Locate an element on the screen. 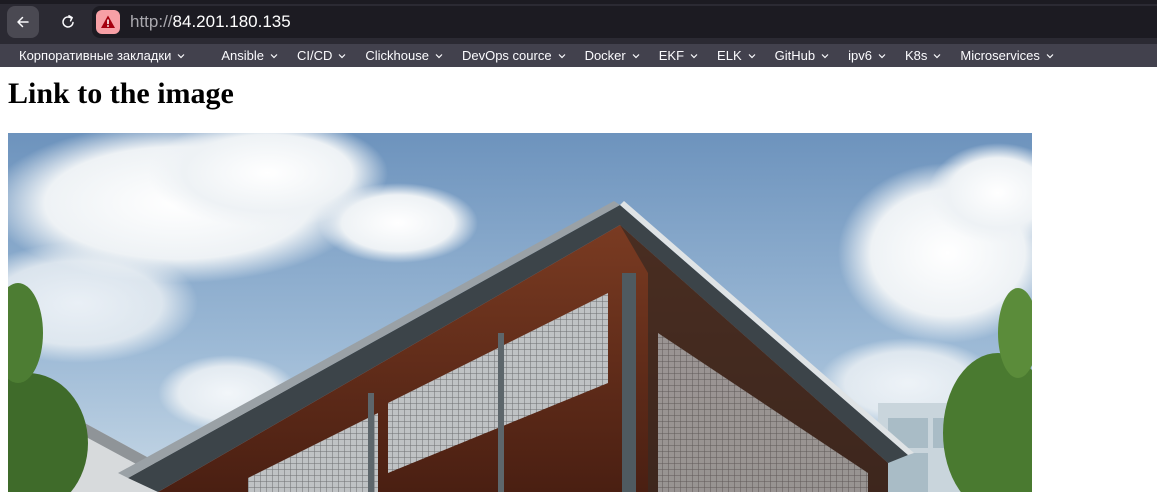 The height and width of the screenshot is (492, 1157). arrow-left-icon is located at coordinates (23, 22).